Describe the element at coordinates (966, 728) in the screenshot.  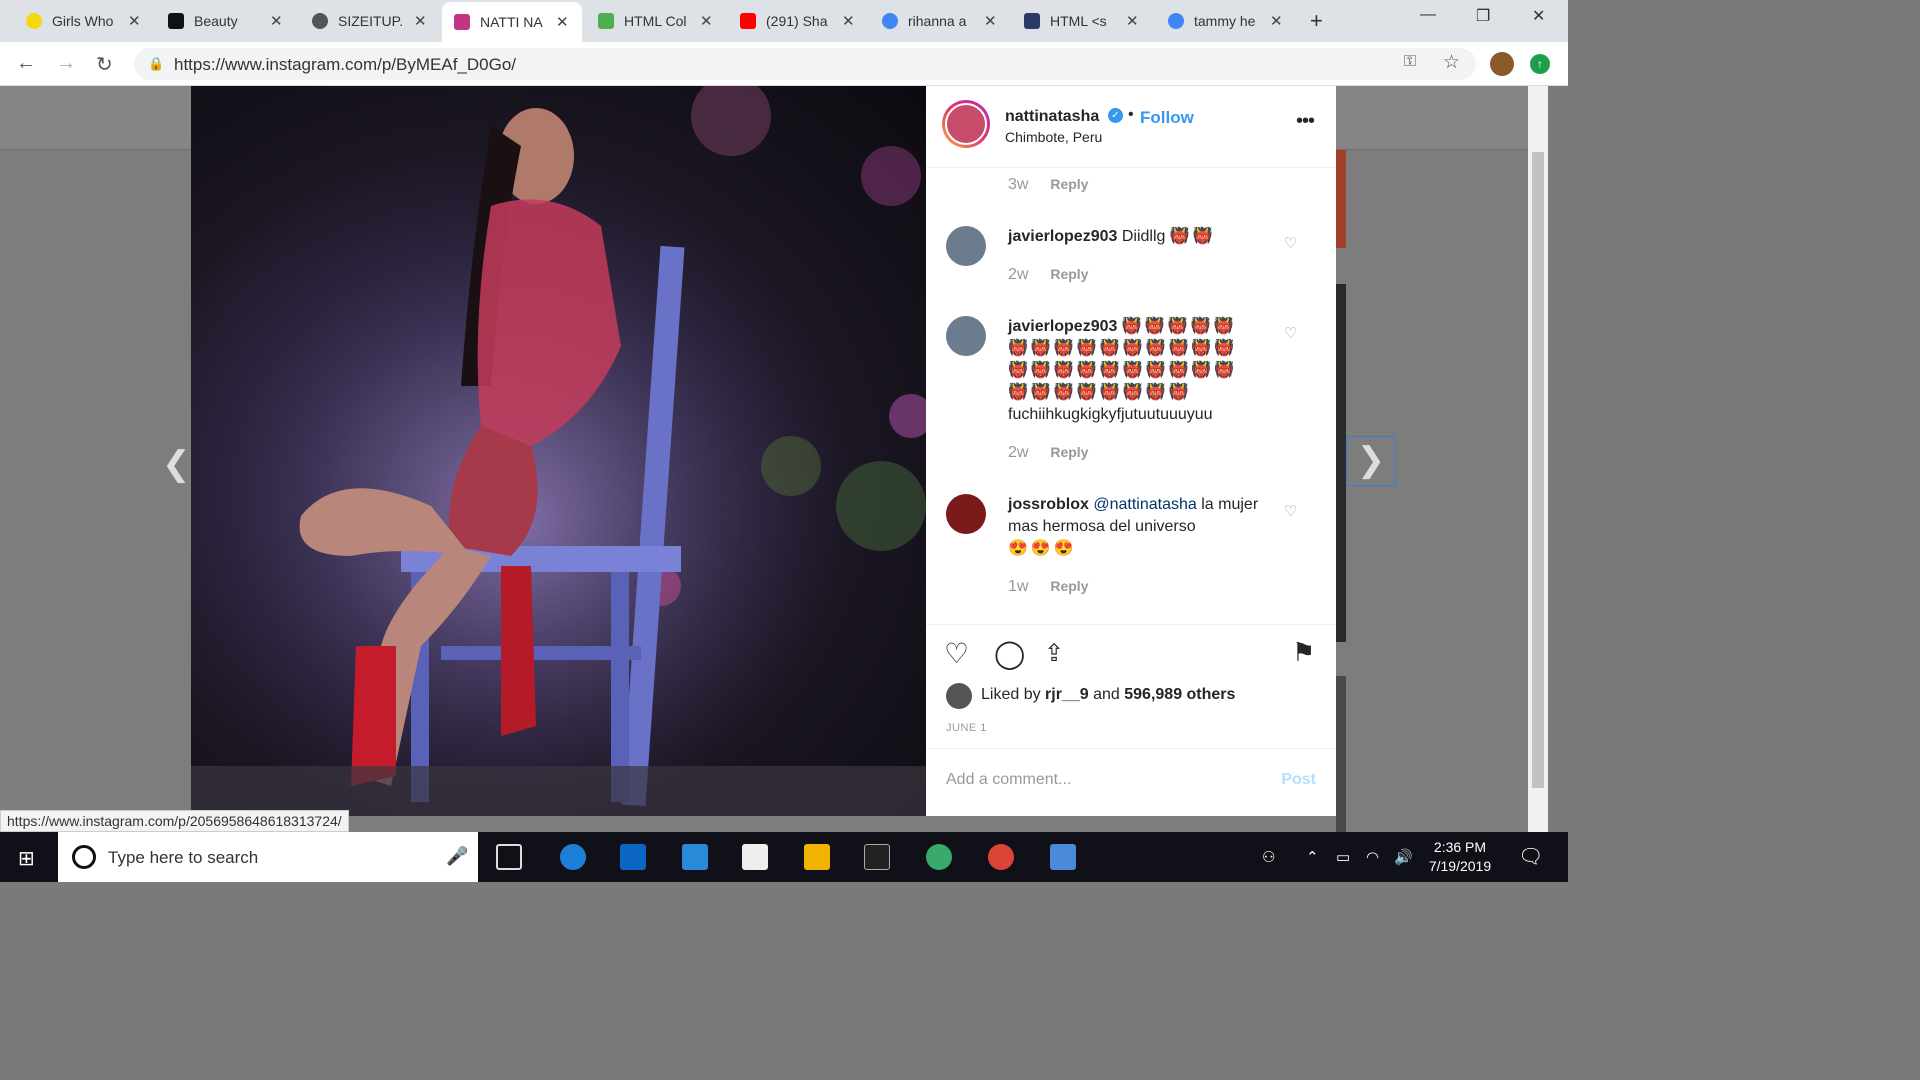
I see `post-date: JUNE 1` at that location.